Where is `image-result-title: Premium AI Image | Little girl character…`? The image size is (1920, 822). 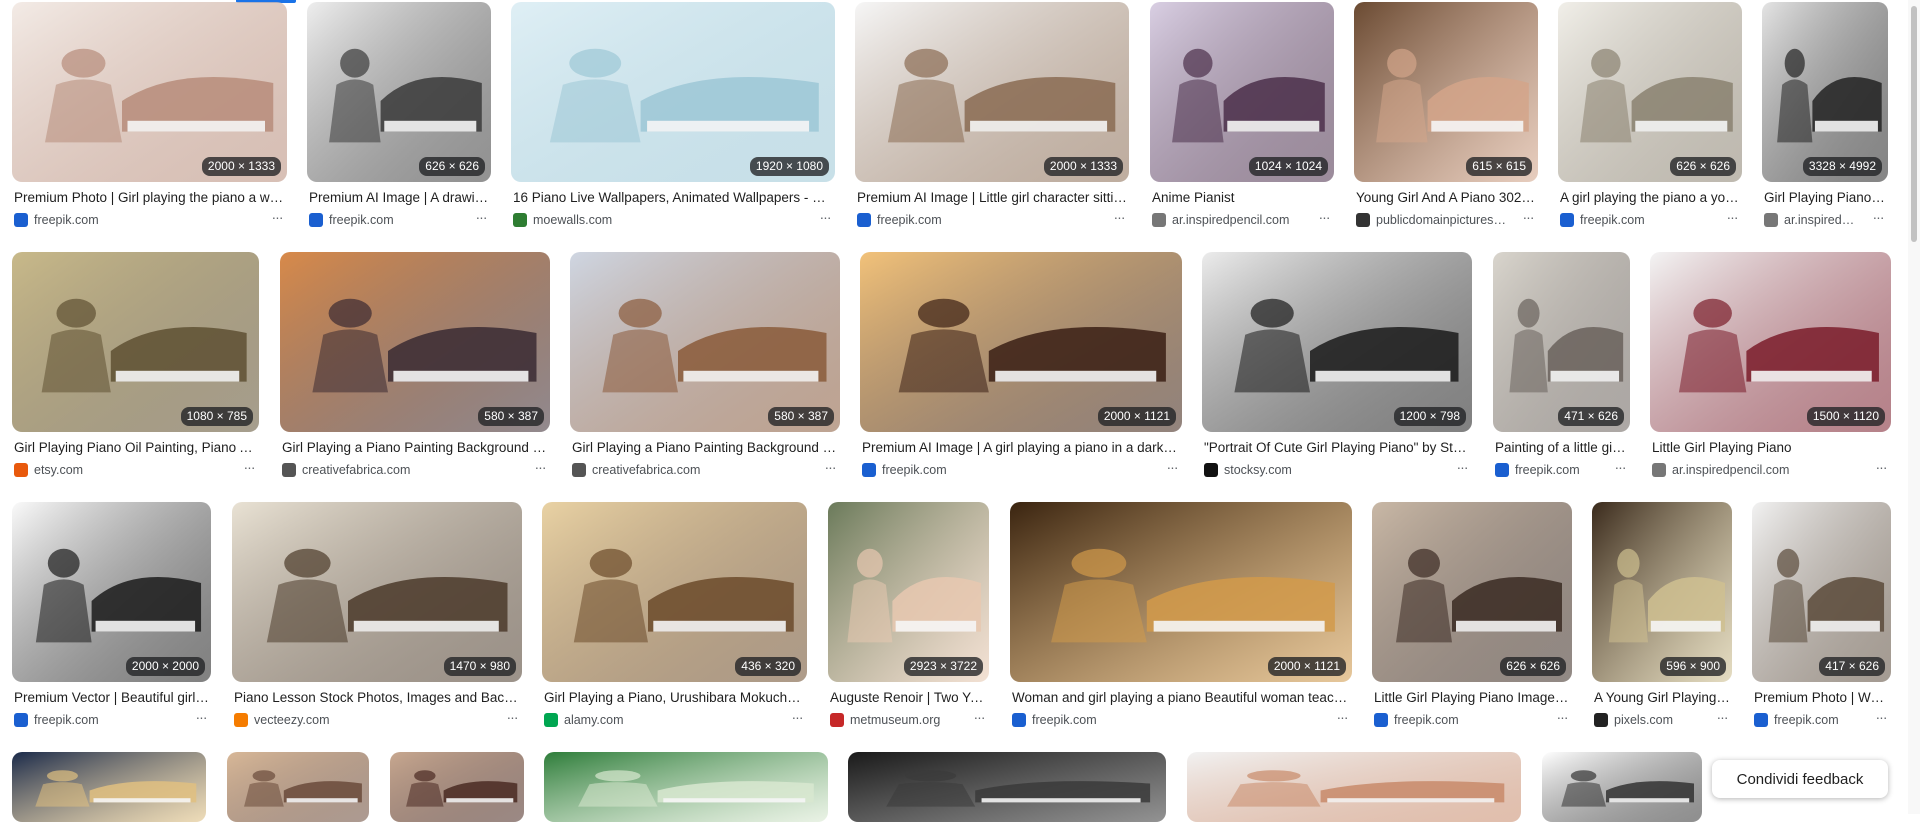
image-result-title: Premium AI Image | Little girl character… is located at coordinates (992, 198).